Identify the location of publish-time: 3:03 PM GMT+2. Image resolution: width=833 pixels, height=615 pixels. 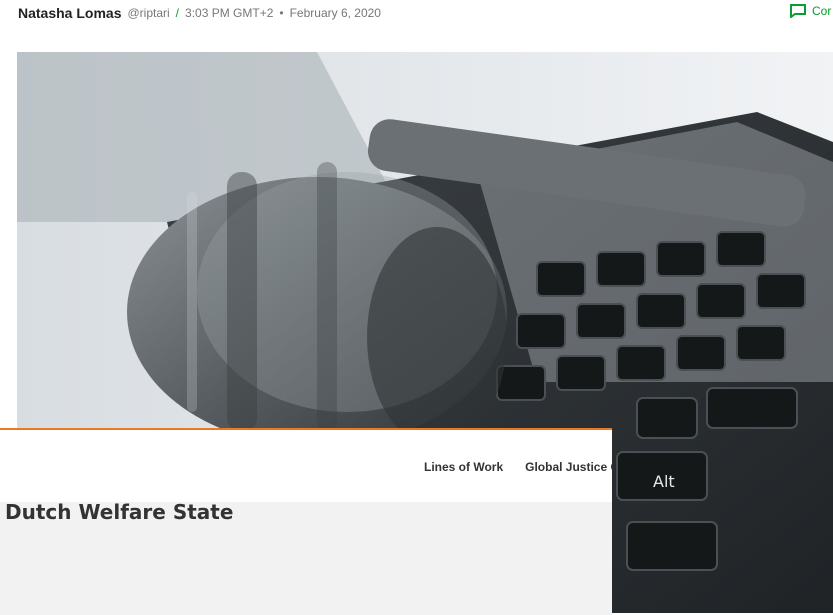
(229, 13).